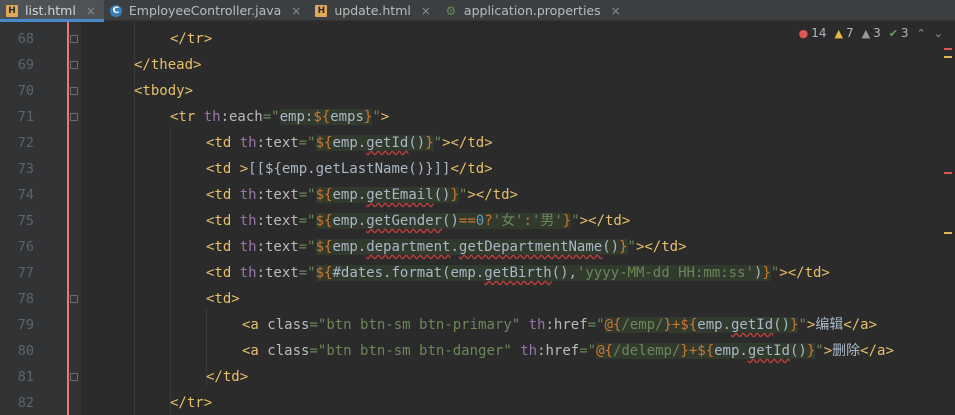 This screenshot has width=955, height=415. Describe the element at coordinates (25, 403) in the screenshot. I see `line-number: 82` at that location.